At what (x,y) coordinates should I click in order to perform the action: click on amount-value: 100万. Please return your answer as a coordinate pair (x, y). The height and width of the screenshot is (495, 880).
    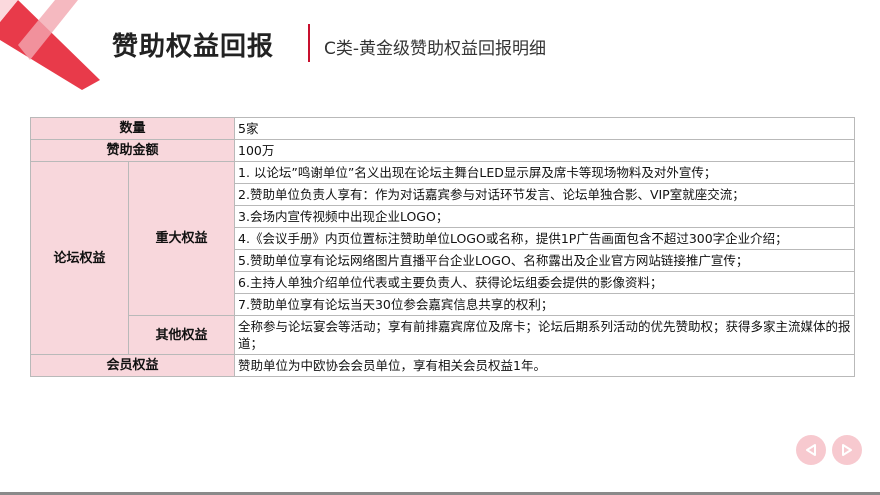
    Looking at the image, I should click on (545, 150).